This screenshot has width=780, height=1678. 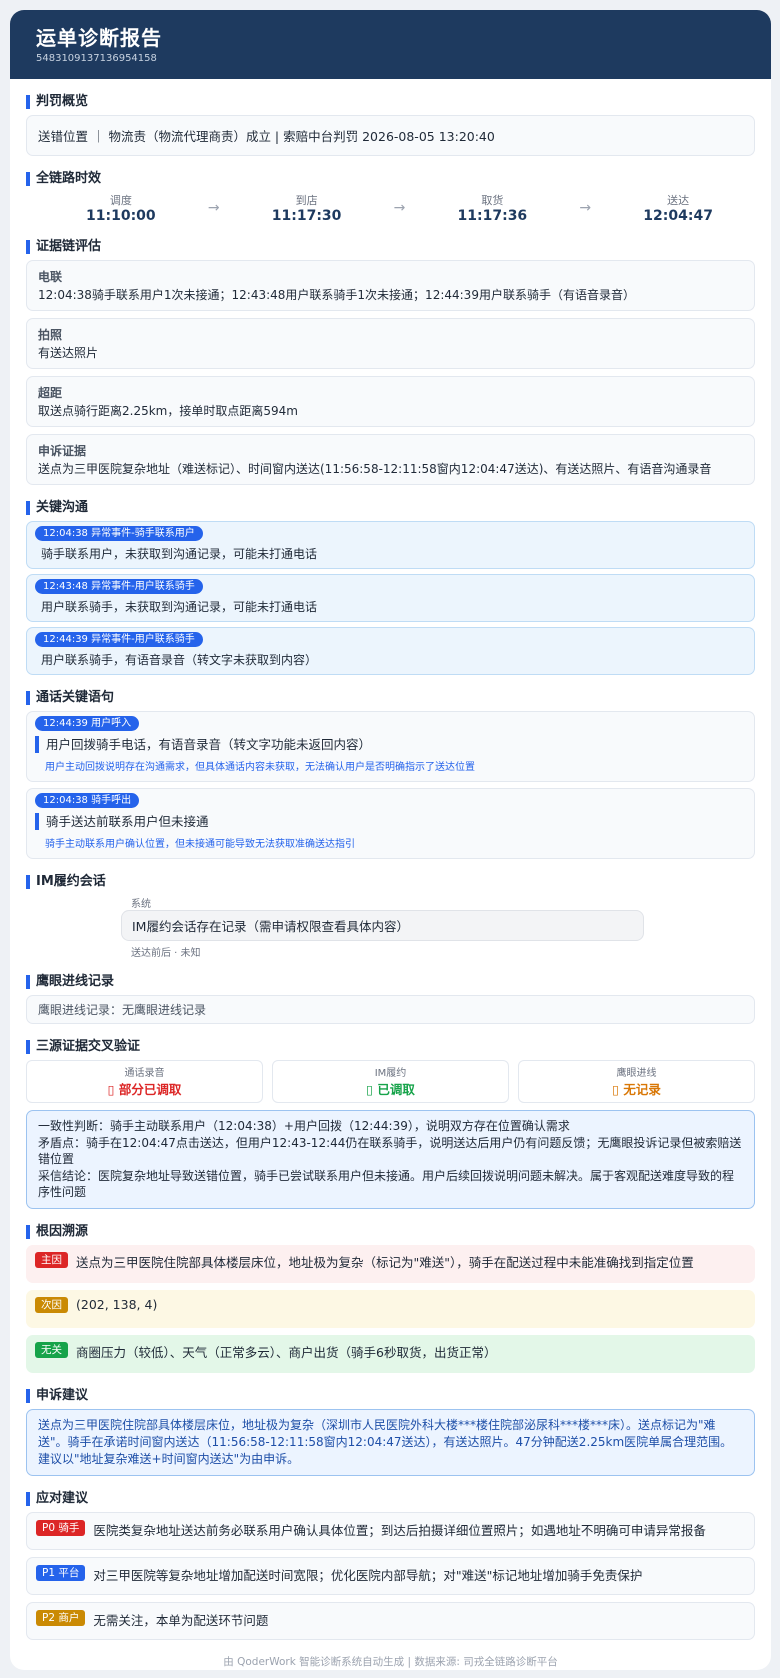 I want to click on actions-section-title: 应对建议, so click(x=390, y=1498).